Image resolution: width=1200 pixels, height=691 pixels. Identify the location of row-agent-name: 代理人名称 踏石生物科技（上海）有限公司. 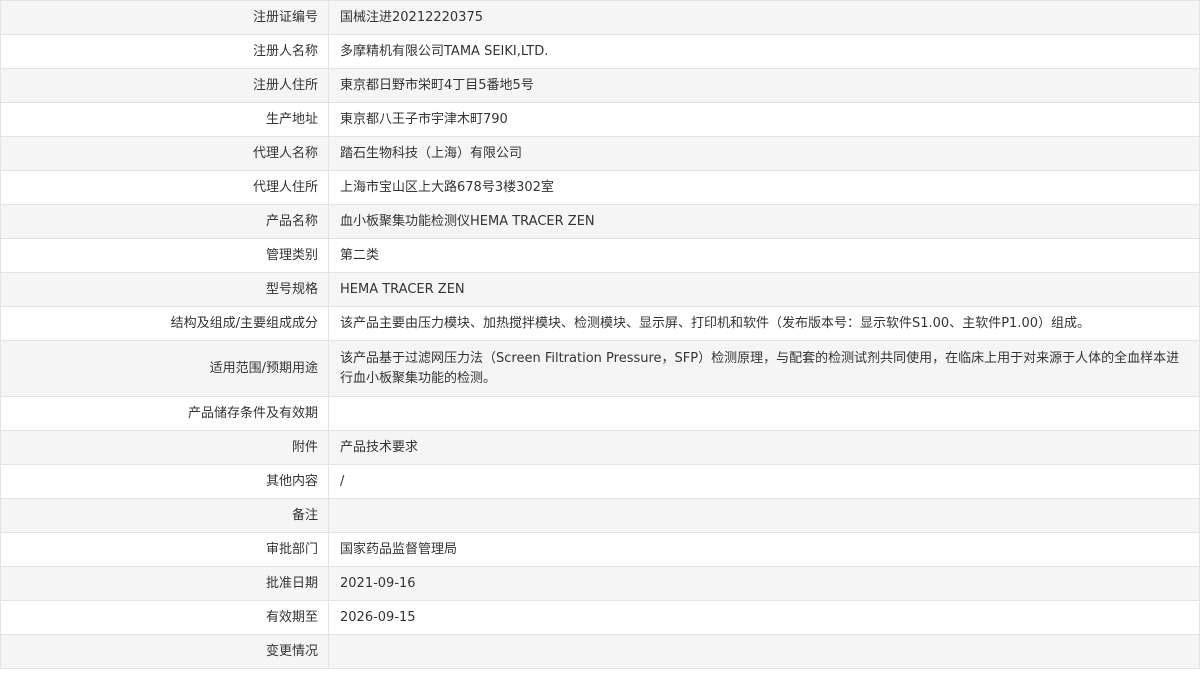
(600, 153).